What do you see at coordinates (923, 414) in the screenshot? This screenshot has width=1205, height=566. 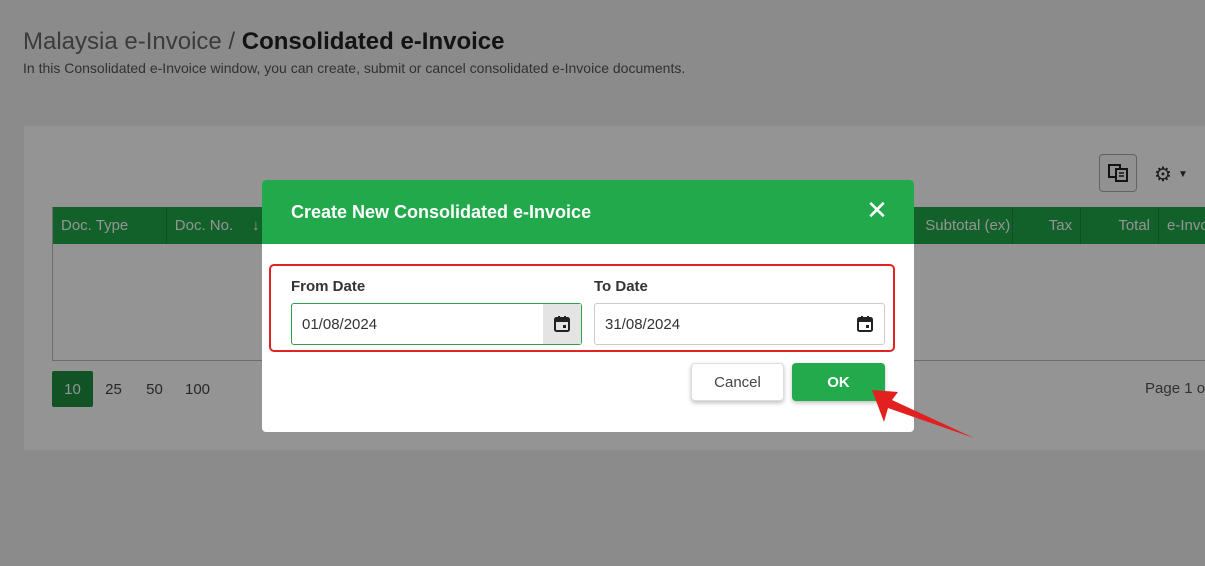 I see `annotation-arrow-icon` at bounding box center [923, 414].